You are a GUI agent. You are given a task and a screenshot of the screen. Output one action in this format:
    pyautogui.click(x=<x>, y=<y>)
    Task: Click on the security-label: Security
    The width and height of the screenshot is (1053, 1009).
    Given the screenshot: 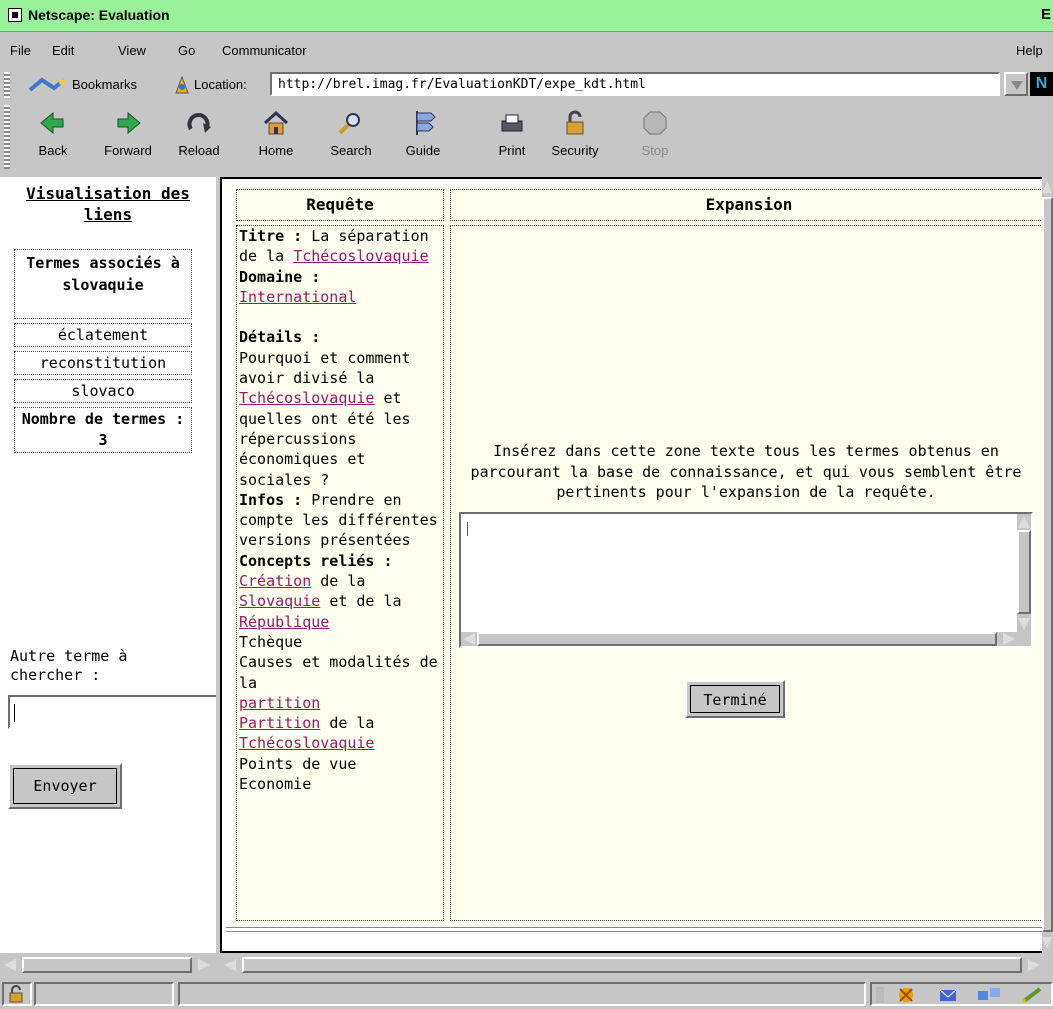 What is the action you would take?
    pyautogui.click(x=575, y=150)
    